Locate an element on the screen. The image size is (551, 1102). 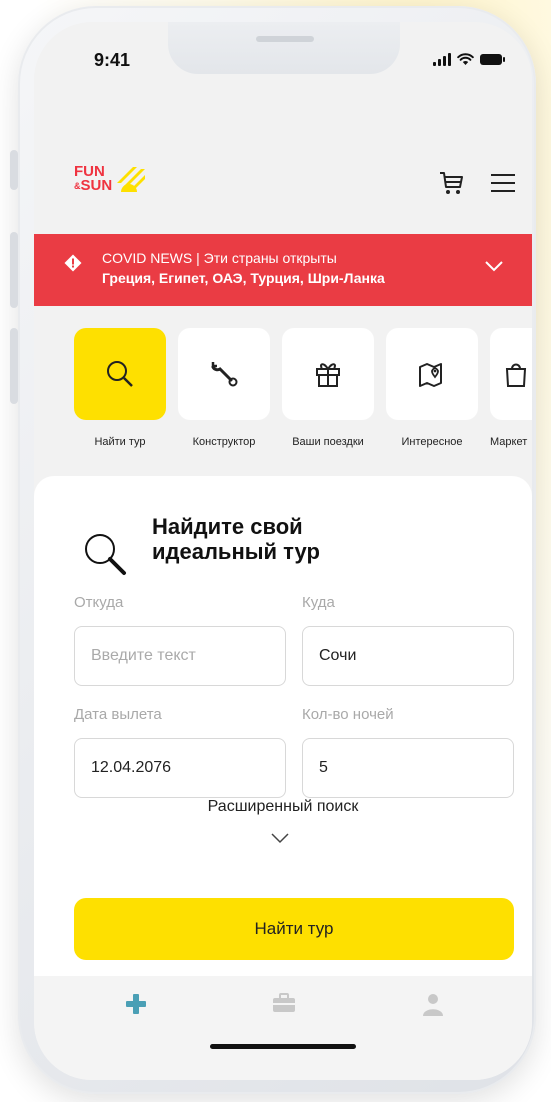
plus-icon is located at coordinates (136, 1004).